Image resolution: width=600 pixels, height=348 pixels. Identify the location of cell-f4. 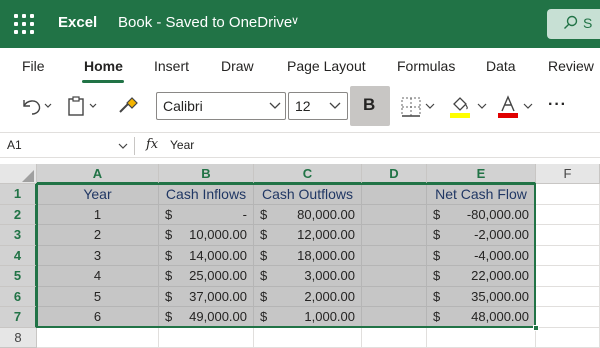
(568, 255).